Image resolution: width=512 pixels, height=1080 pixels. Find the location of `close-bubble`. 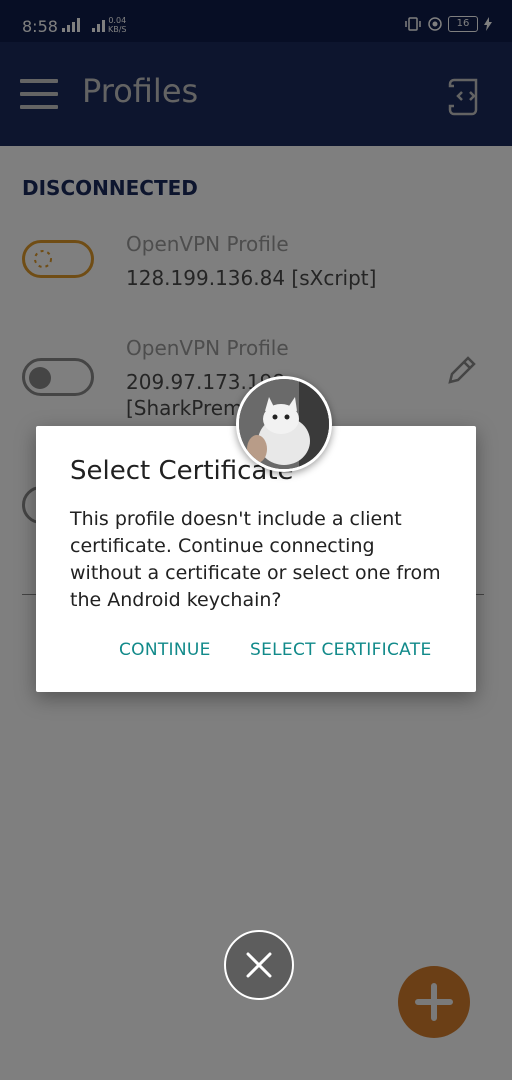

close-bubble is located at coordinates (259, 965).